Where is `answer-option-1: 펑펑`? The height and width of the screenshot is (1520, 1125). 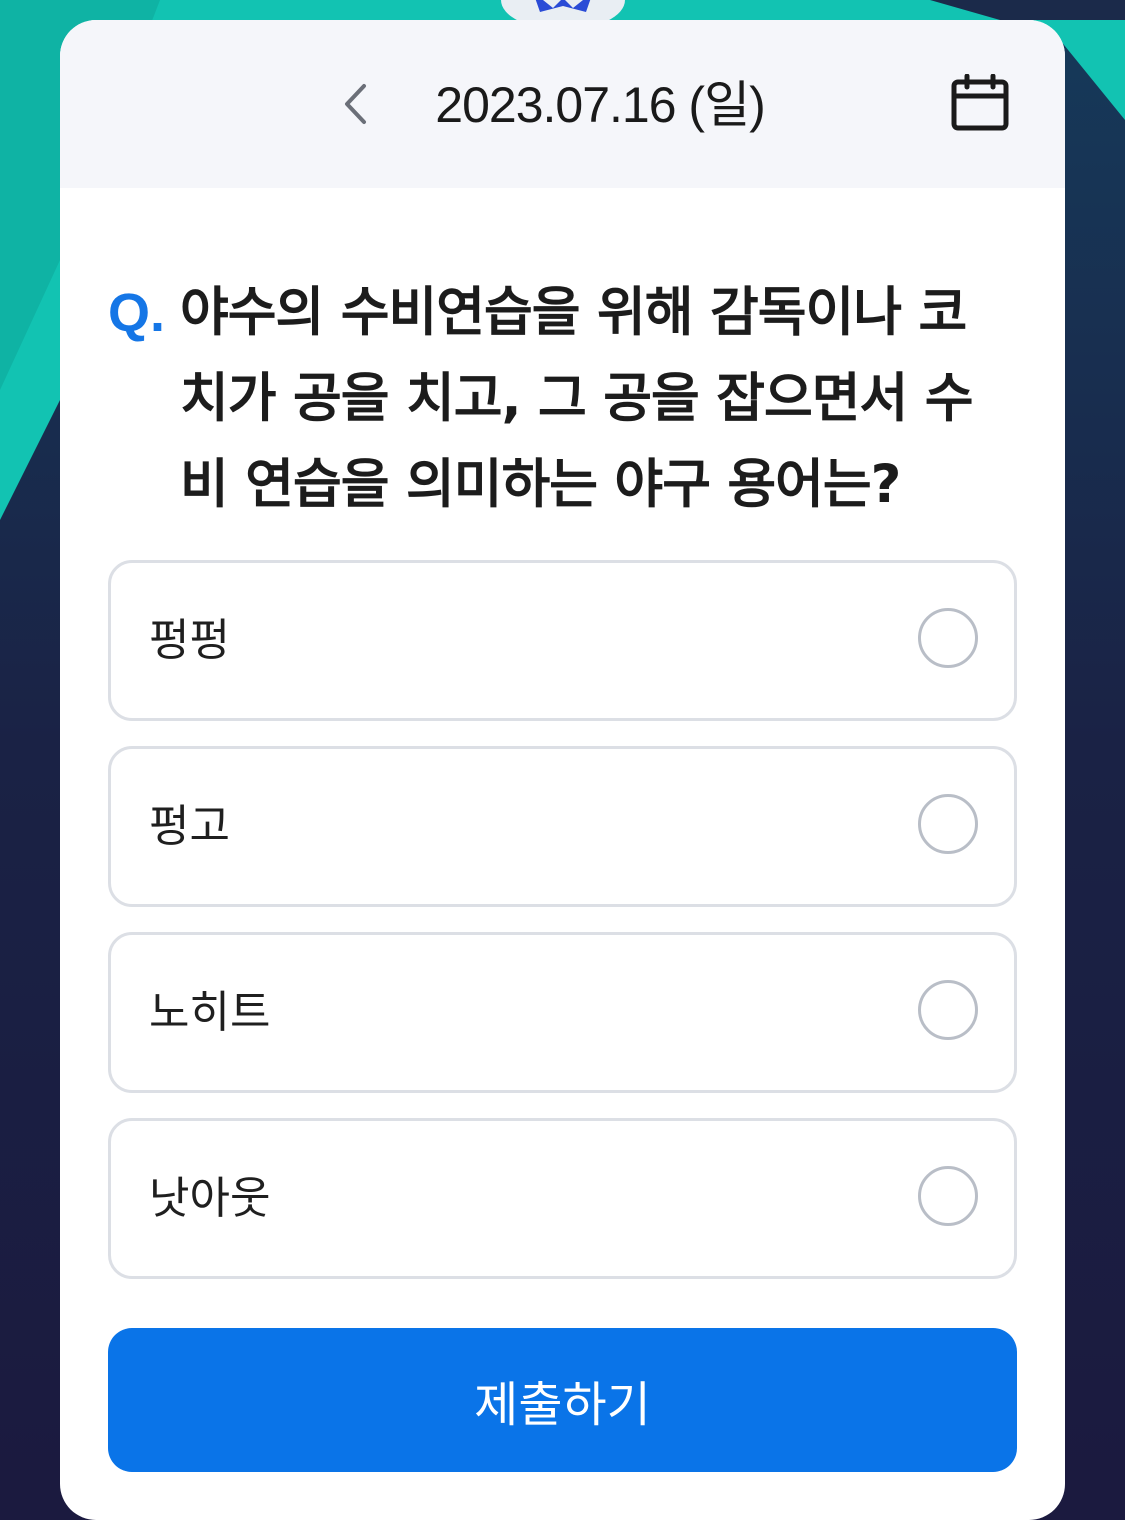
answer-option-1: 펑펑 is located at coordinates (562, 640).